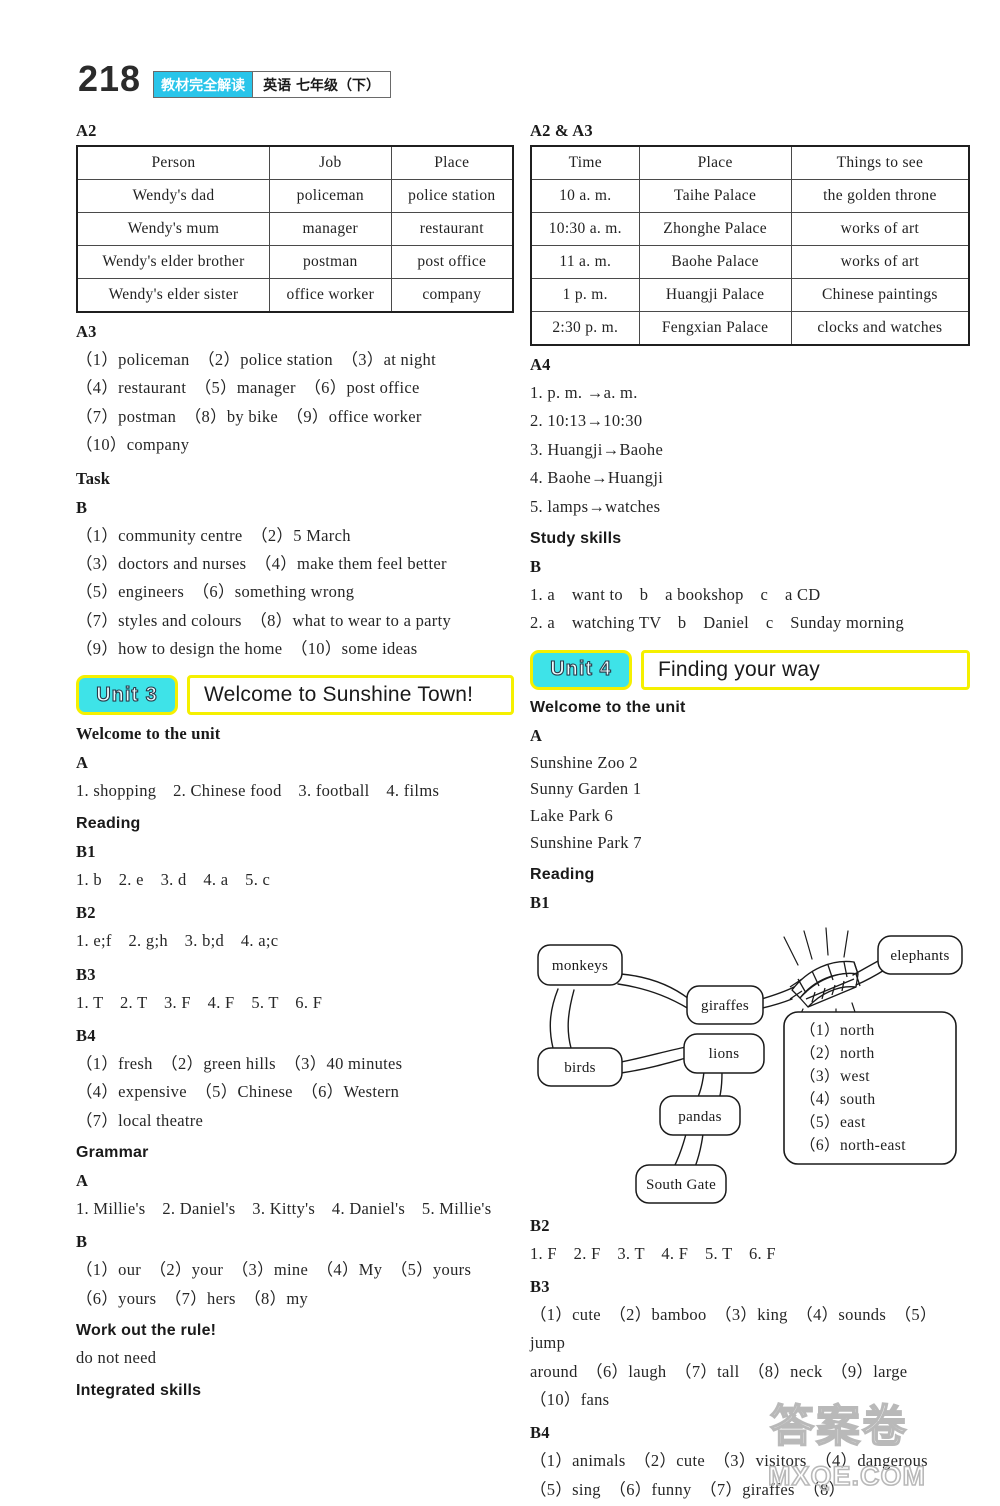 Image resolution: width=1000 pixels, height=1506 pixels. What do you see at coordinates (570, 1399) in the screenshot?
I see `answer-line: （10）fans` at bounding box center [570, 1399].